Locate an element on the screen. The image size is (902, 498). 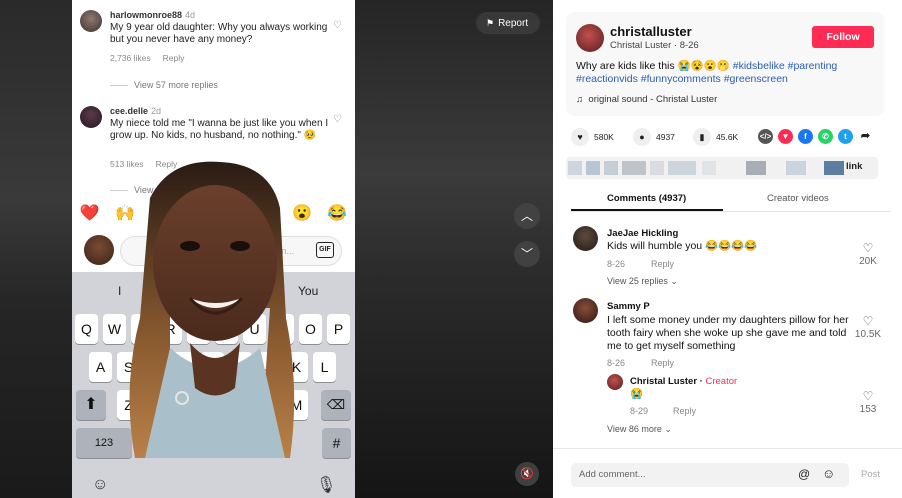
comment-author: Sammy P is located at coordinates (628, 306).